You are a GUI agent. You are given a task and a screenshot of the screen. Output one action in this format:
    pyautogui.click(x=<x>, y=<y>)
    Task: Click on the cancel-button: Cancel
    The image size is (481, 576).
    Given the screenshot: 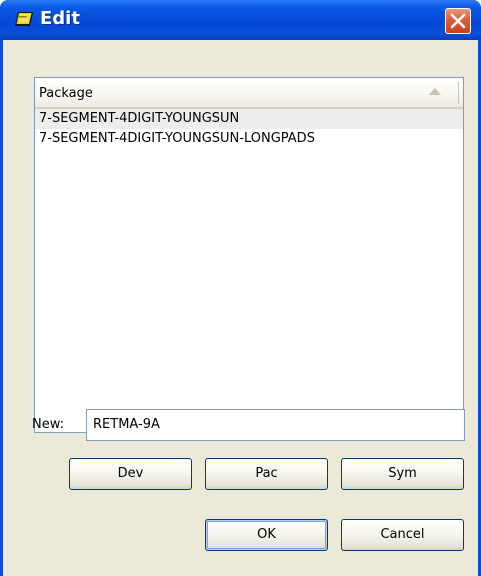 What is the action you would take?
    pyautogui.click(x=402, y=535)
    